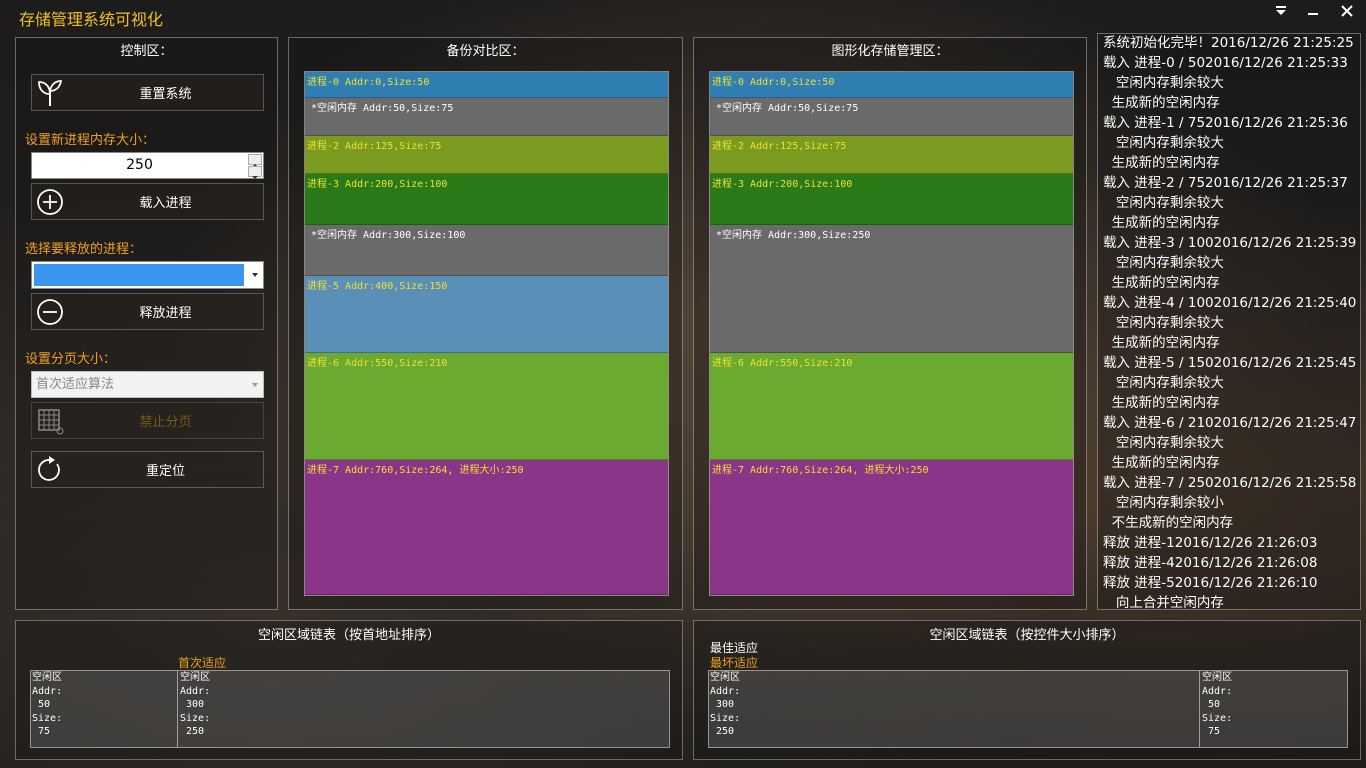 This screenshot has width=1366, height=768. I want to click on worst-fit-hint: 最坏适应, so click(734, 663).